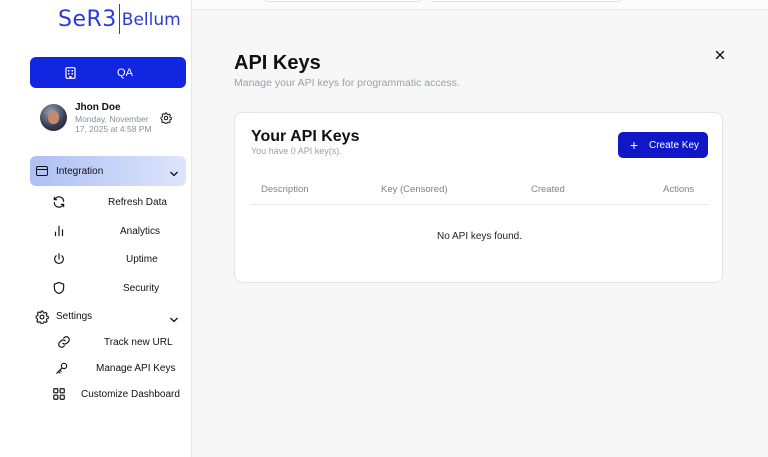 Image resolution: width=768 pixels, height=457 pixels. Describe the element at coordinates (141, 288) in the screenshot. I see `nav-security-label: Security` at that location.